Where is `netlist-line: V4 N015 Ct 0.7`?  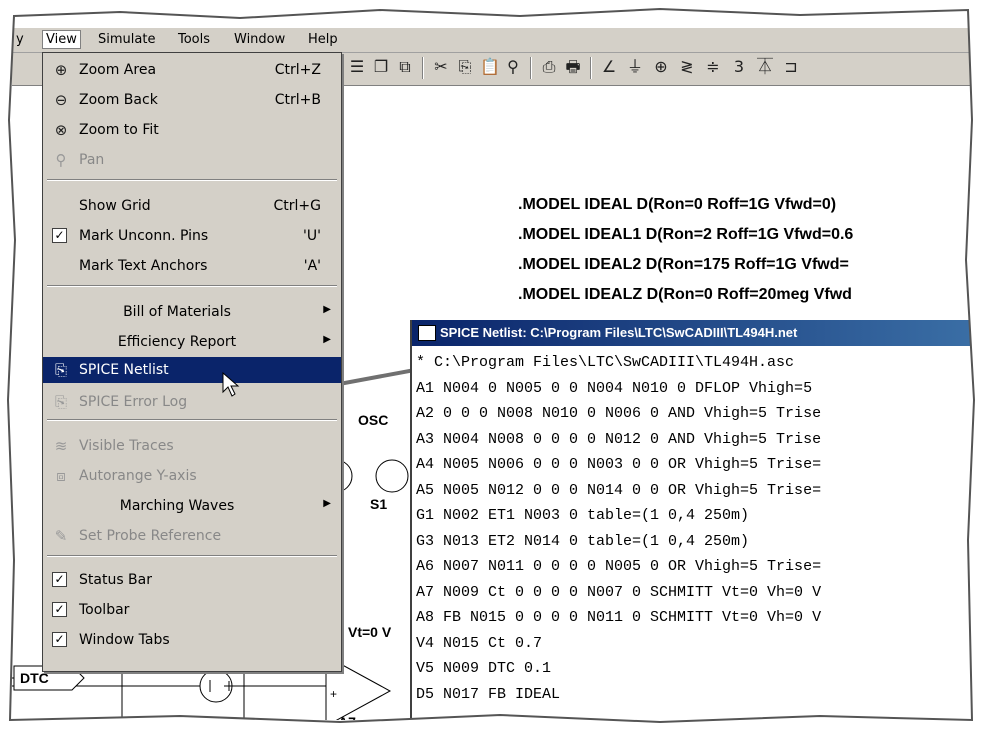 netlist-line: V4 N015 Ct 0.7 is located at coordinates (479, 643).